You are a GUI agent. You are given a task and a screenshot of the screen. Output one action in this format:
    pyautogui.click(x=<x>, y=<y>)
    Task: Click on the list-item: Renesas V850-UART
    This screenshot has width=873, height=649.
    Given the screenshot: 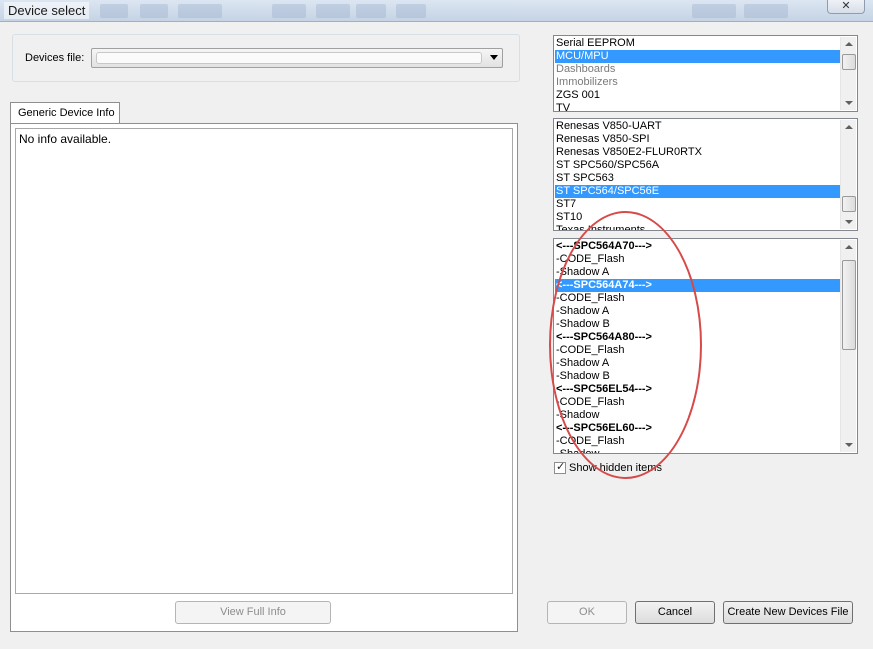 What is the action you would take?
    pyautogui.click(x=697, y=126)
    